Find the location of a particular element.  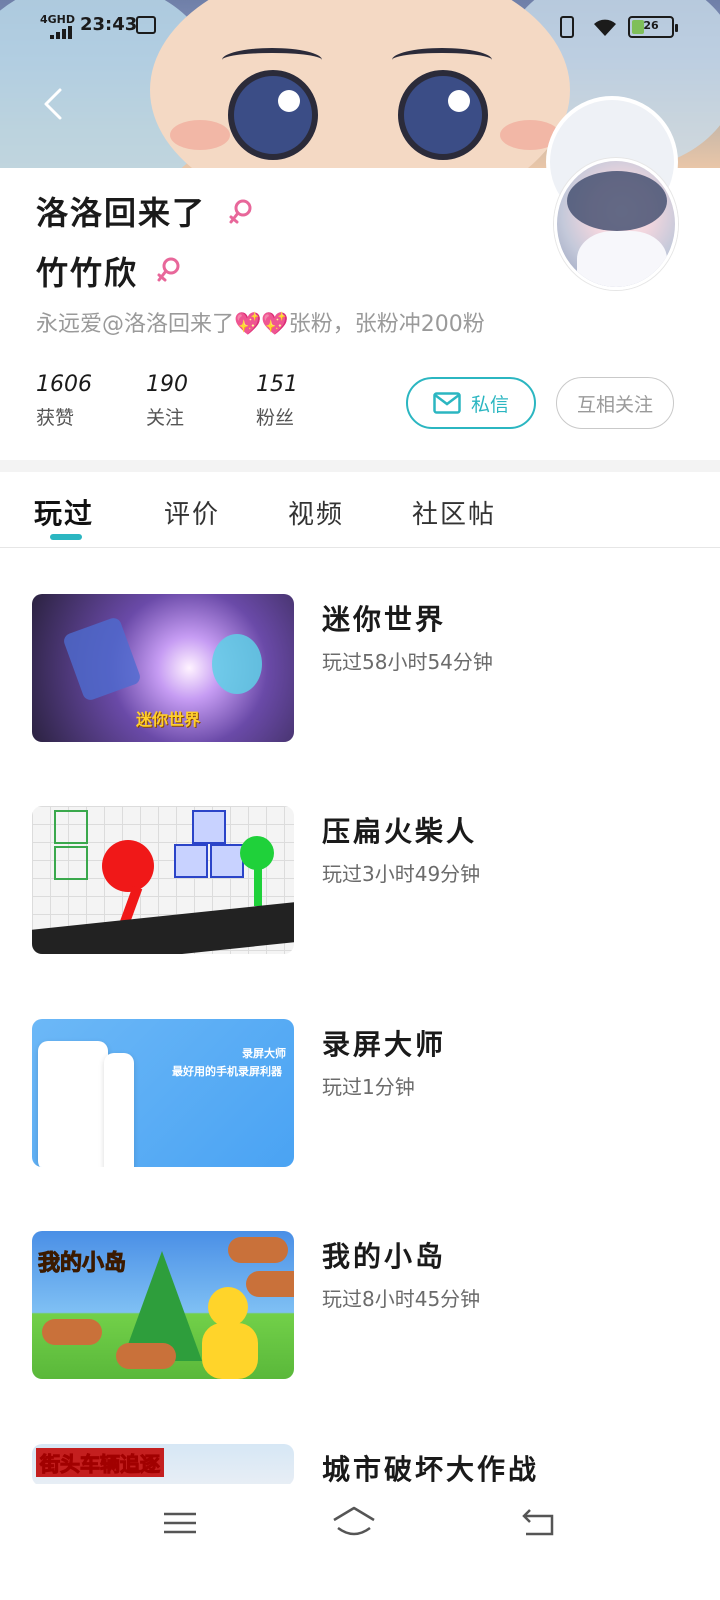

status-bar: 4GHD 23:43 26 is located at coordinates (360, 26).